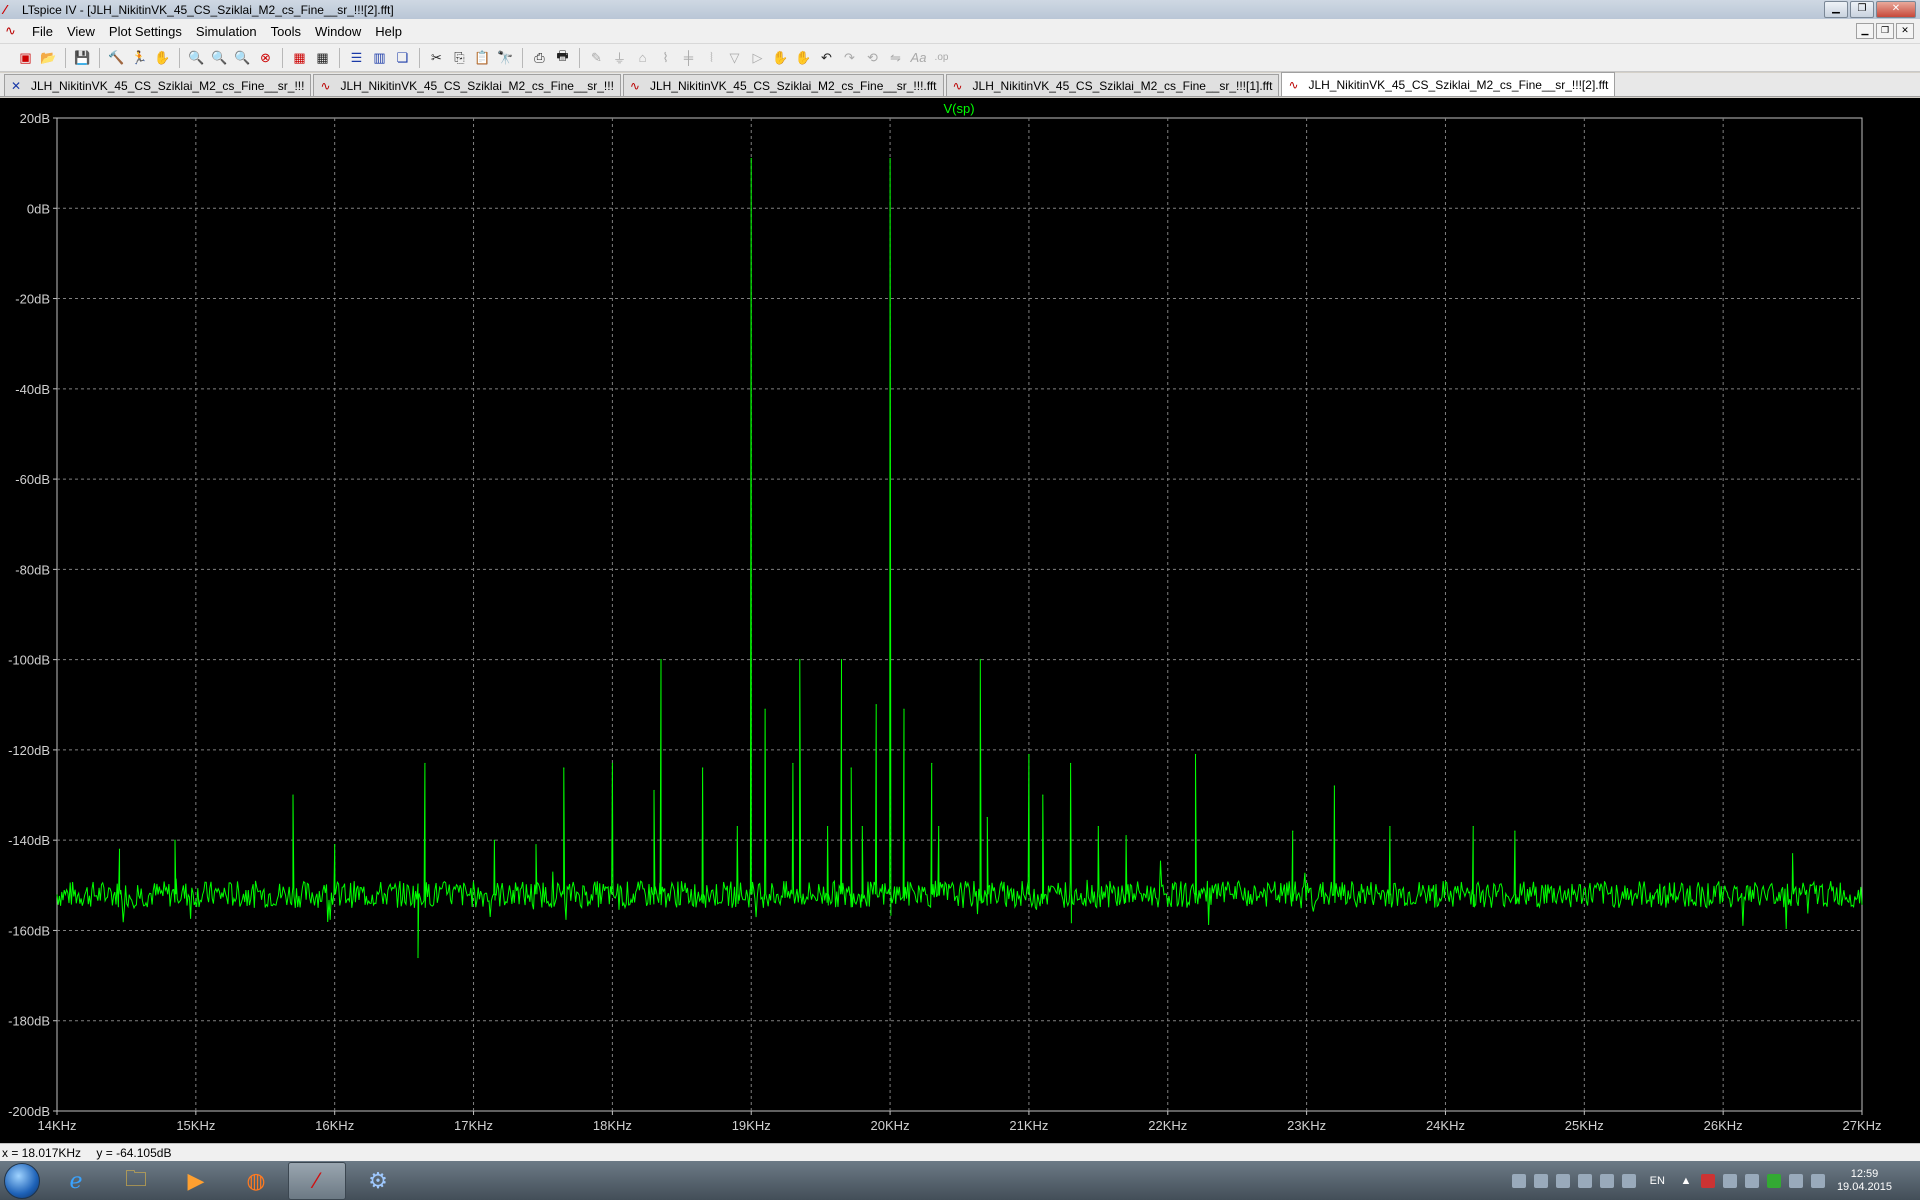  What do you see at coordinates (379, 57) in the screenshot?
I see `tile-vertical-icon: ▥` at bounding box center [379, 57].